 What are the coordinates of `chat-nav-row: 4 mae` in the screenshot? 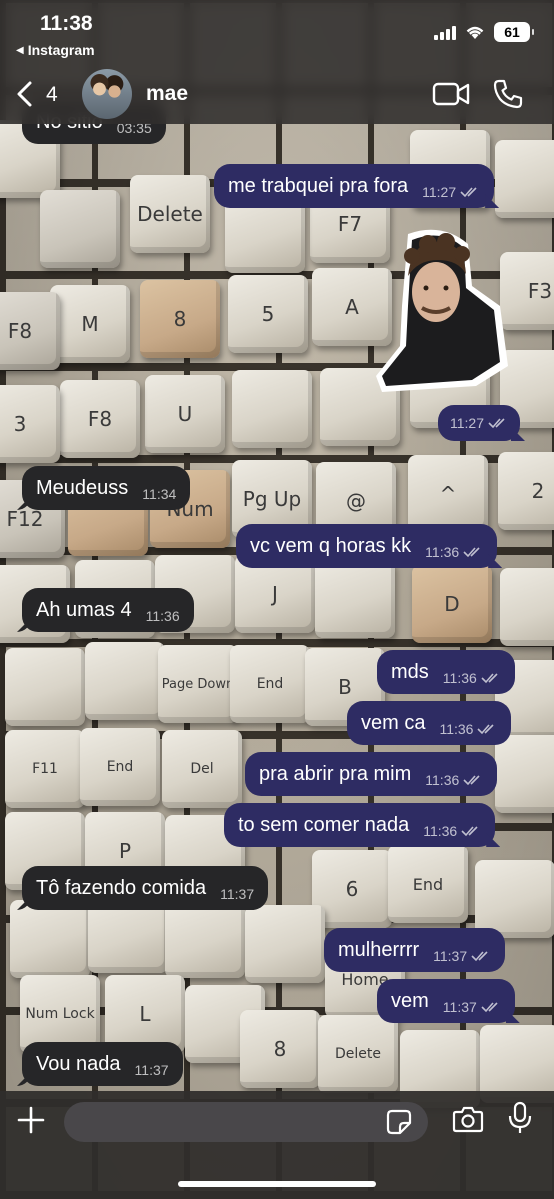 It's located at (277, 94).